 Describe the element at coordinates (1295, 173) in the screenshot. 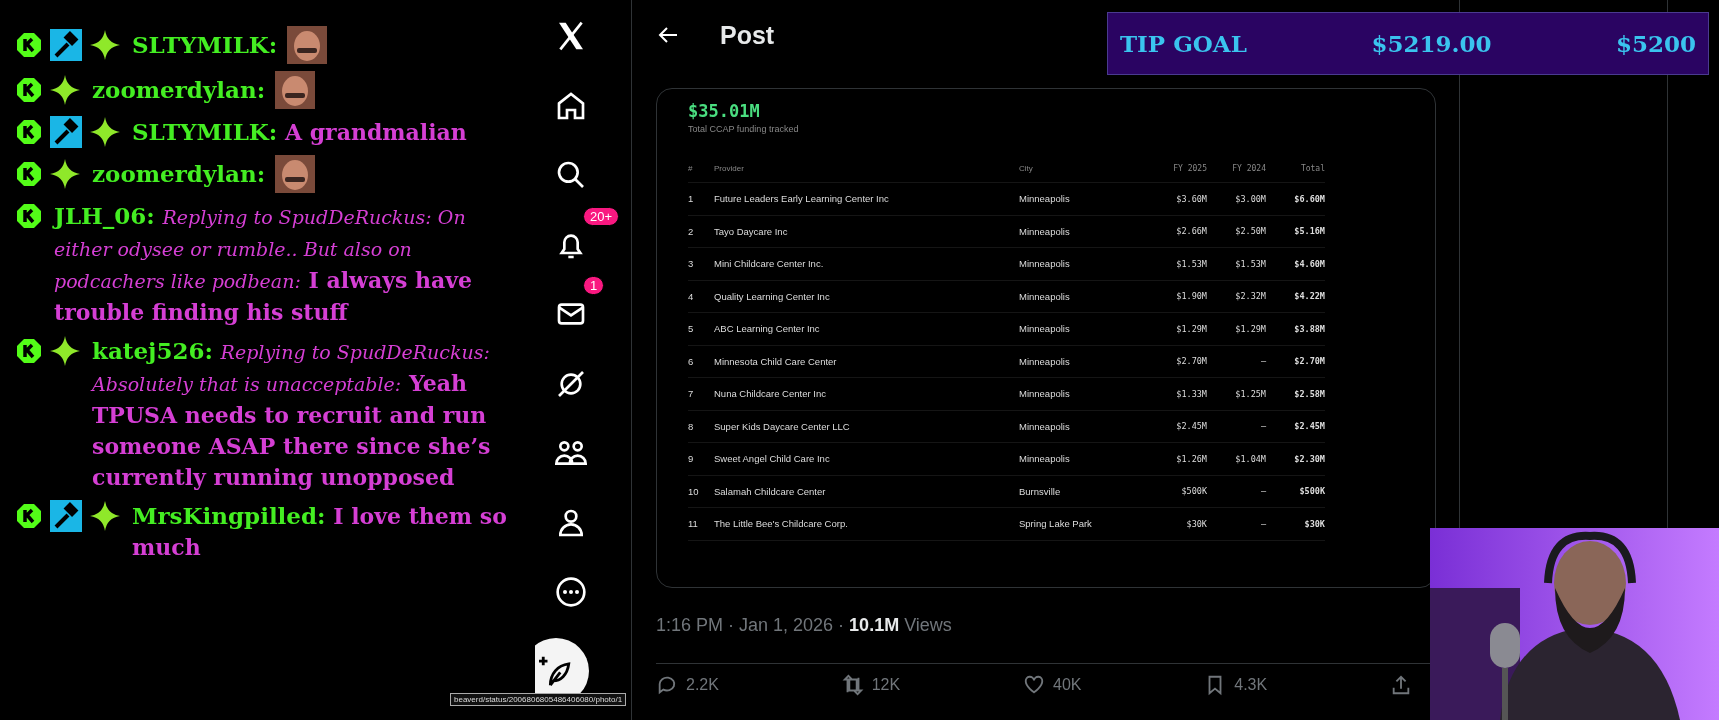

I see `column-header: Total` at that location.